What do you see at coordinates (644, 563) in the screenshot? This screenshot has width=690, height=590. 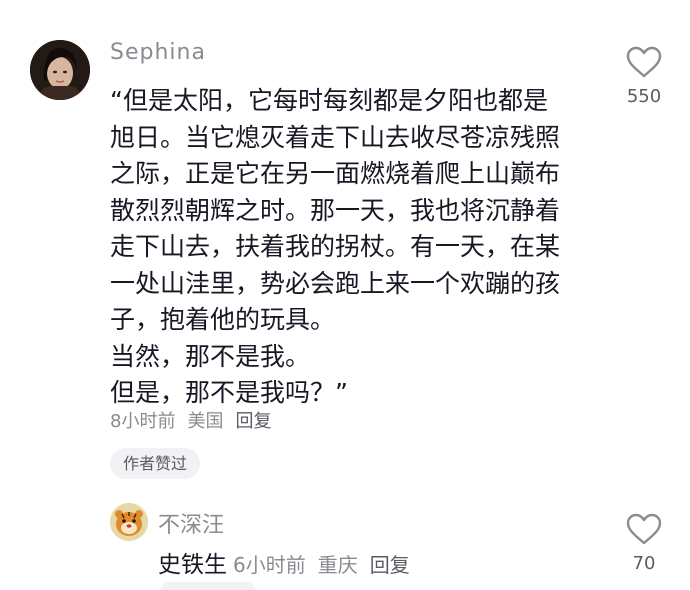 I see `reply-like-count: 70` at bounding box center [644, 563].